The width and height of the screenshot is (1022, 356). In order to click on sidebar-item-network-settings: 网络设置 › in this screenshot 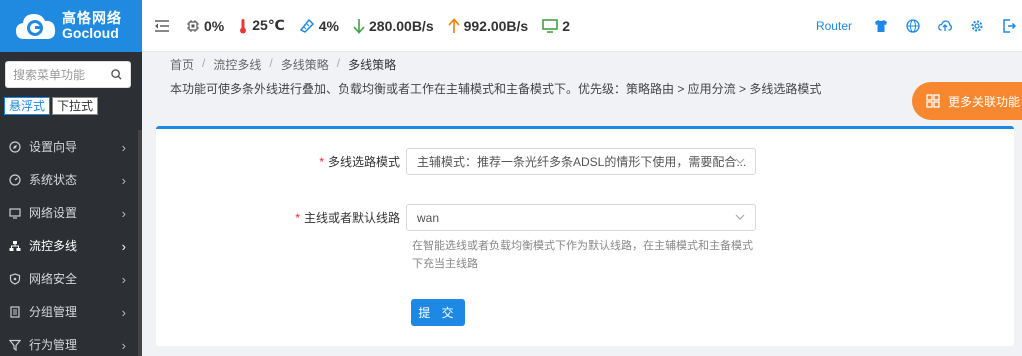, I will do `click(71, 212)`.